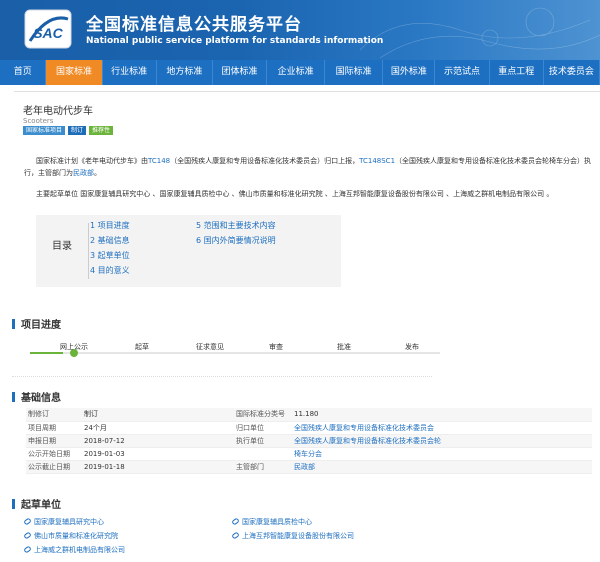 The height and width of the screenshot is (562, 600). Describe the element at coordinates (44, 130) in the screenshot. I see `tag-project: 国家标准项目` at that location.